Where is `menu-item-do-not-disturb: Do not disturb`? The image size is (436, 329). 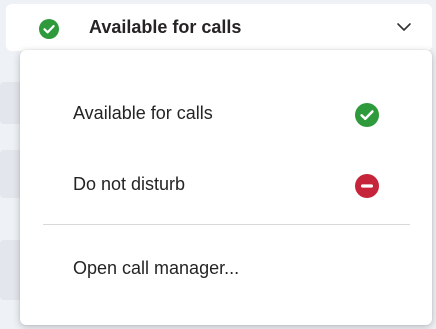 menu-item-do-not-disturb: Do not disturb is located at coordinates (226, 186).